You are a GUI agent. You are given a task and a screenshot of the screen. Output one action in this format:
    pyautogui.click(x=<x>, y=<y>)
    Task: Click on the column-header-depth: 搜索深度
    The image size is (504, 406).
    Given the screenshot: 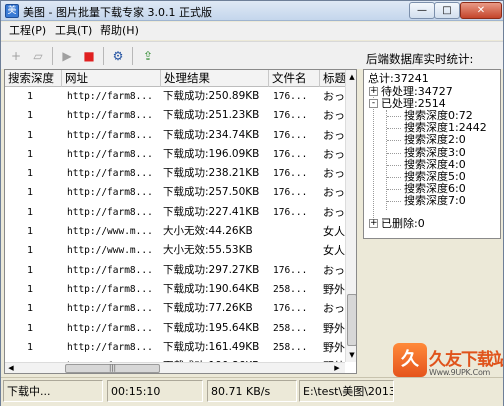 What is the action you would take?
    pyautogui.click(x=33, y=78)
    